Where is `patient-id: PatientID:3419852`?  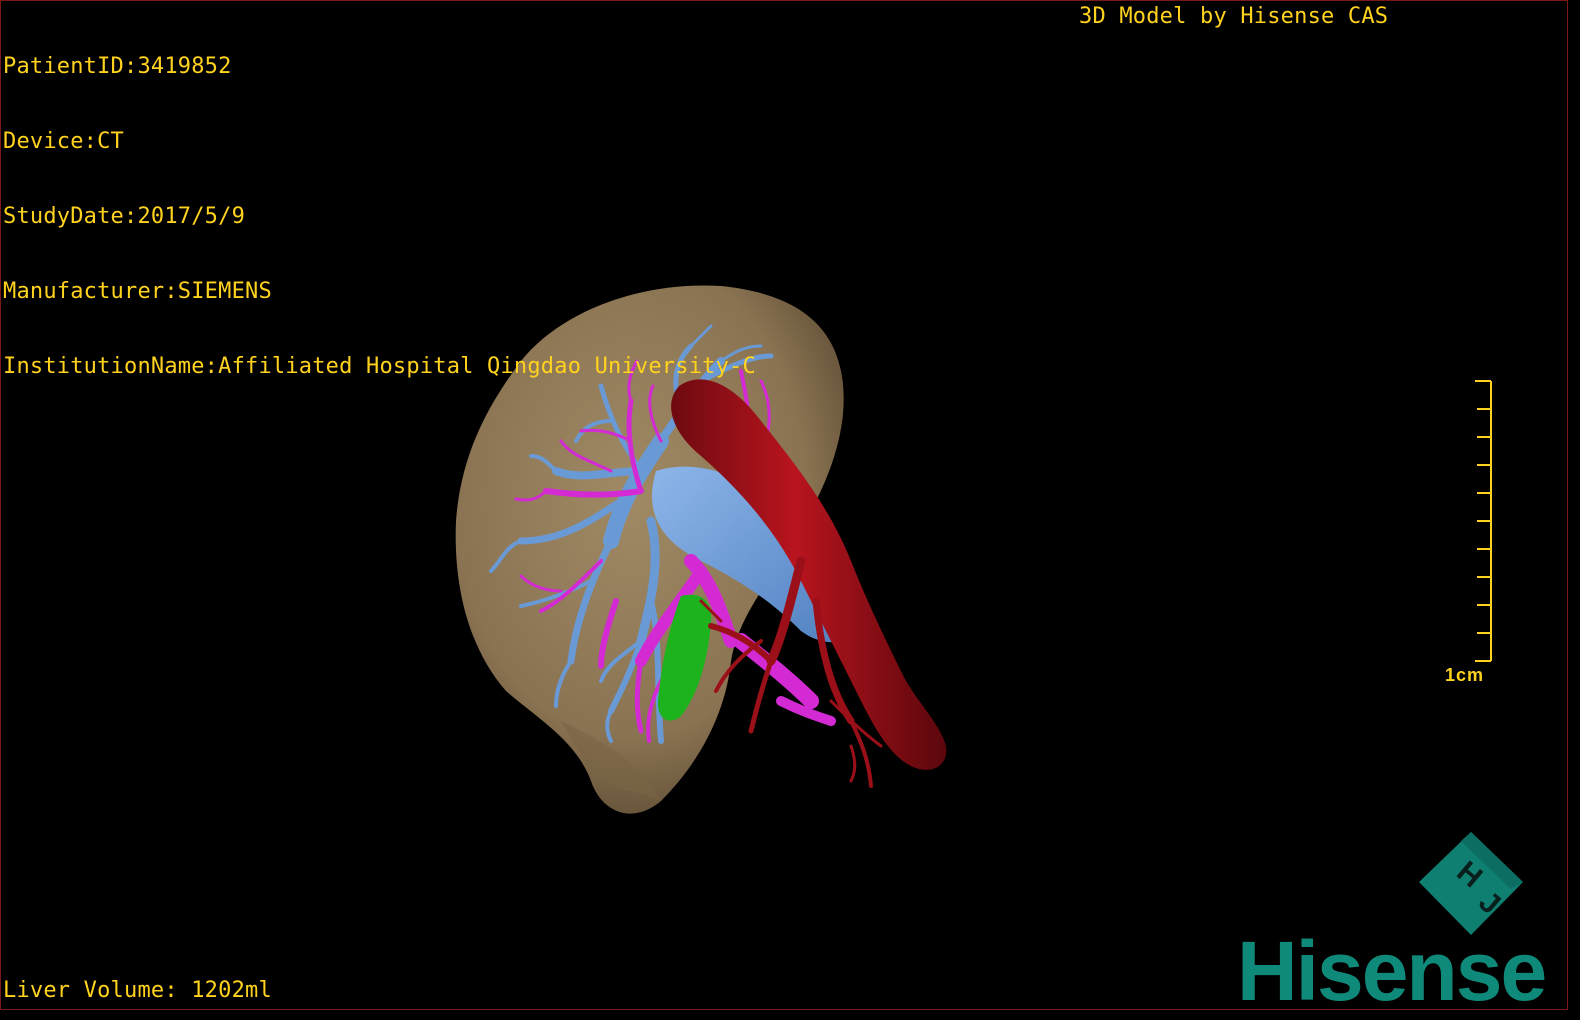
patient-id: PatientID:3419852 is located at coordinates (117, 66).